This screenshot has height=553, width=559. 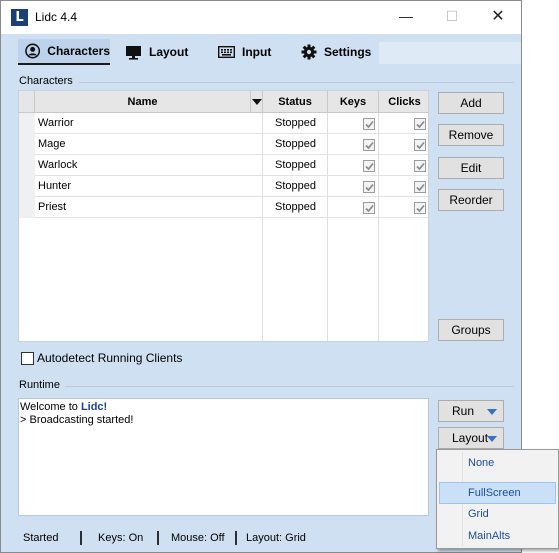 What do you see at coordinates (261, 17) in the screenshot?
I see `title-bar: L Lidc 4.4 — ☐ ✕` at bounding box center [261, 17].